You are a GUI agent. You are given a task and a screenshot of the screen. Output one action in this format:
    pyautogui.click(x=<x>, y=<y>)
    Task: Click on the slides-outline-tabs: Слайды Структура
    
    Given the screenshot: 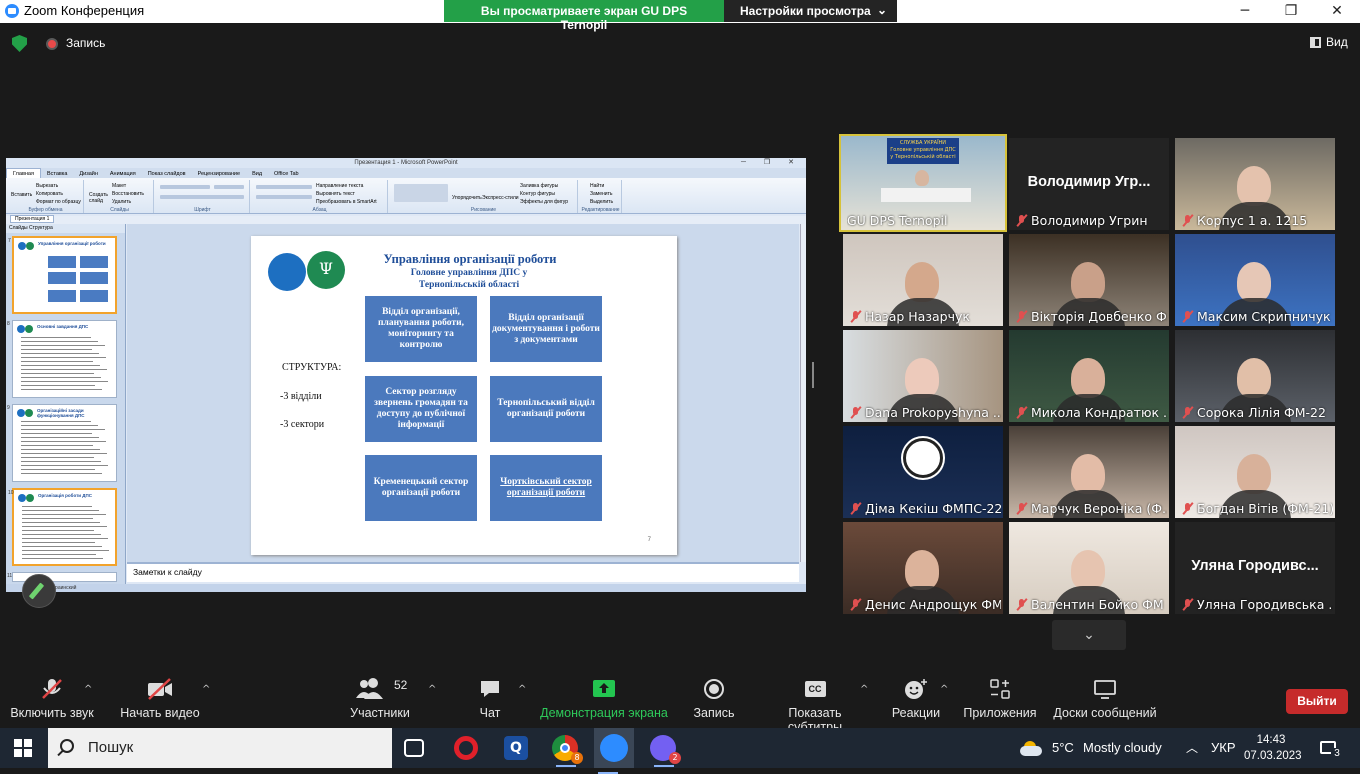 What is the action you would take?
    pyautogui.click(x=65, y=228)
    